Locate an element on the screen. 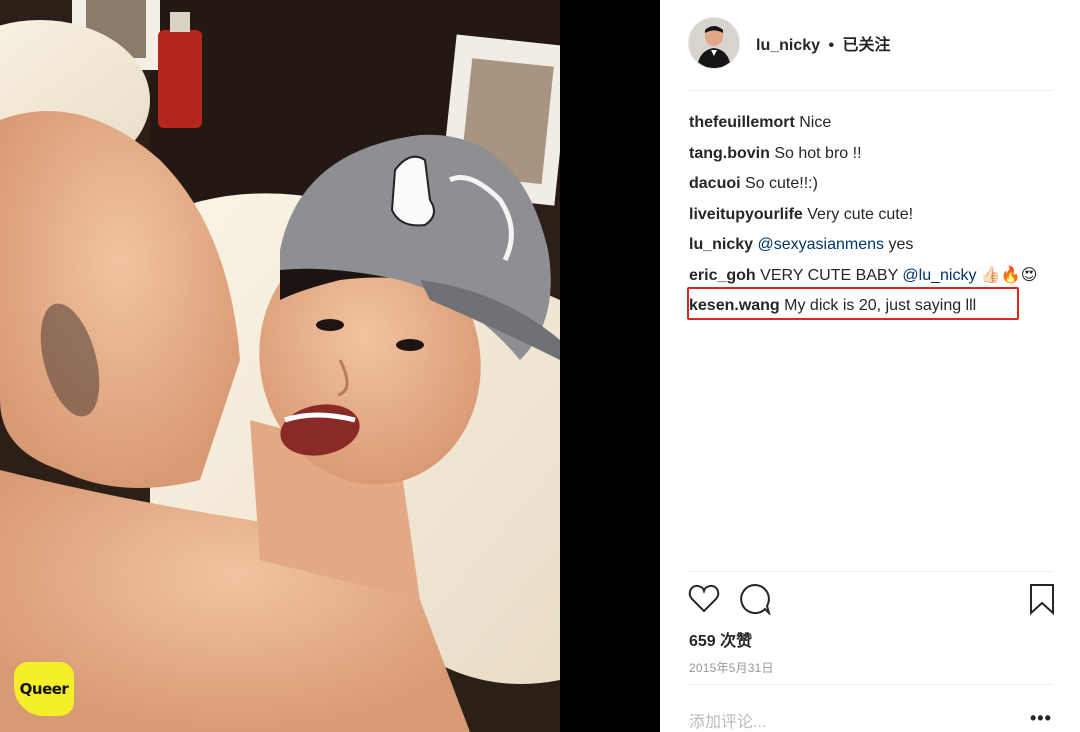  comment-text: So hot bro !! is located at coordinates (818, 153).